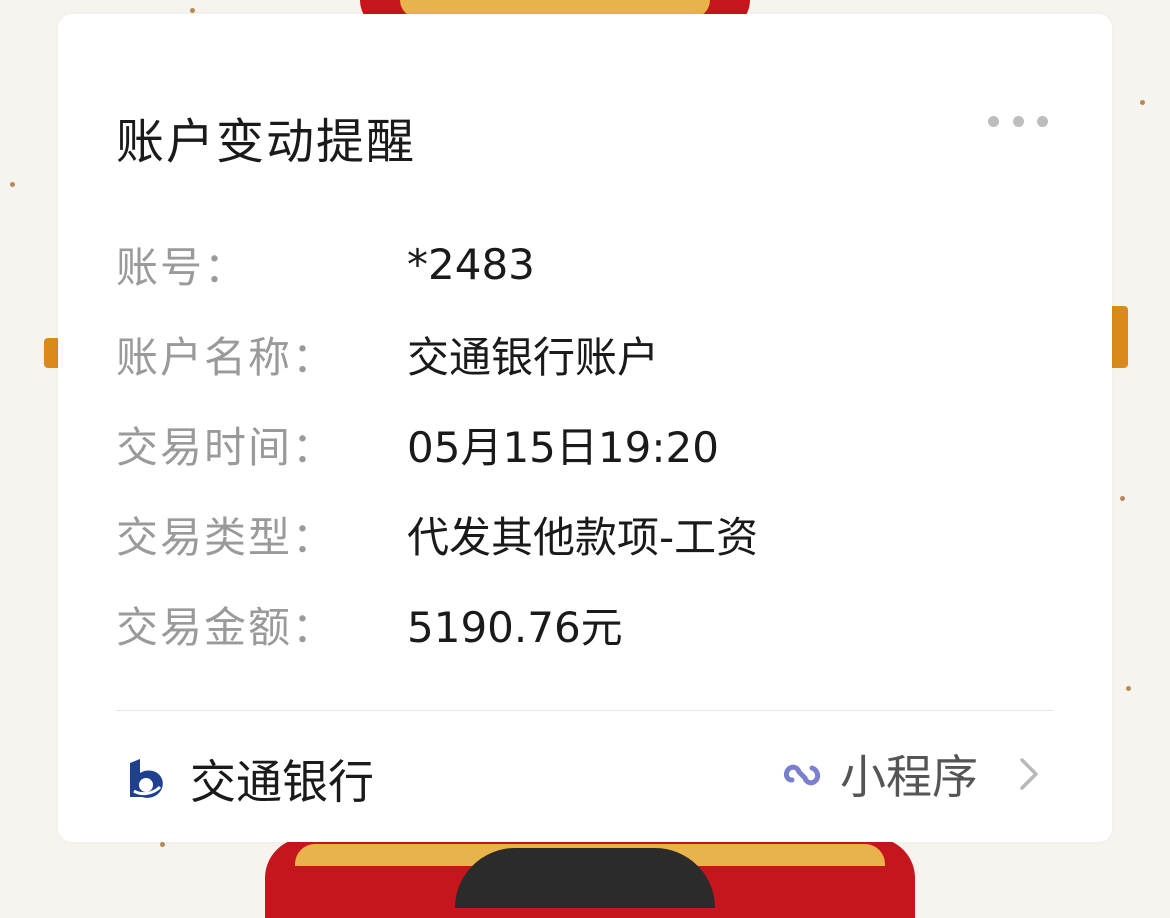 This screenshot has width=1170, height=918. Describe the element at coordinates (515, 627) in the screenshot. I see `field-value: 5190.76元` at that location.